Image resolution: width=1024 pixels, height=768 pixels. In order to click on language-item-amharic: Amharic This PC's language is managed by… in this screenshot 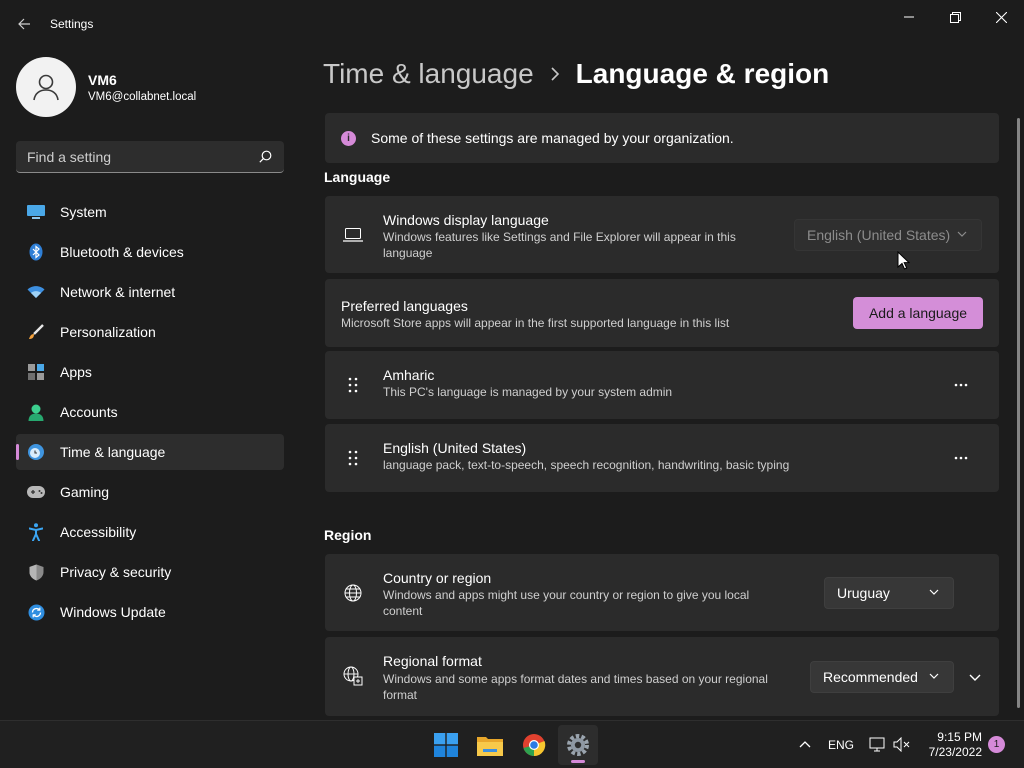, I will do `click(662, 385)`.